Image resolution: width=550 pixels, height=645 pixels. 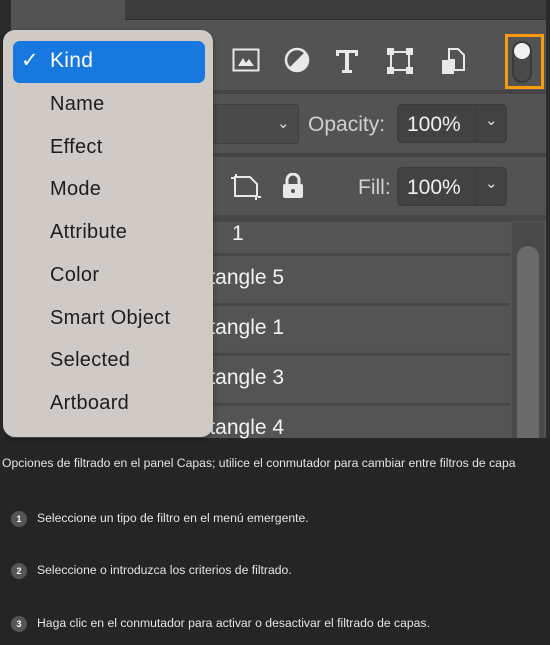 What do you see at coordinates (434, 187) in the screenshot?
I see `fill-value: 100%` at bounding box center [434, 187].